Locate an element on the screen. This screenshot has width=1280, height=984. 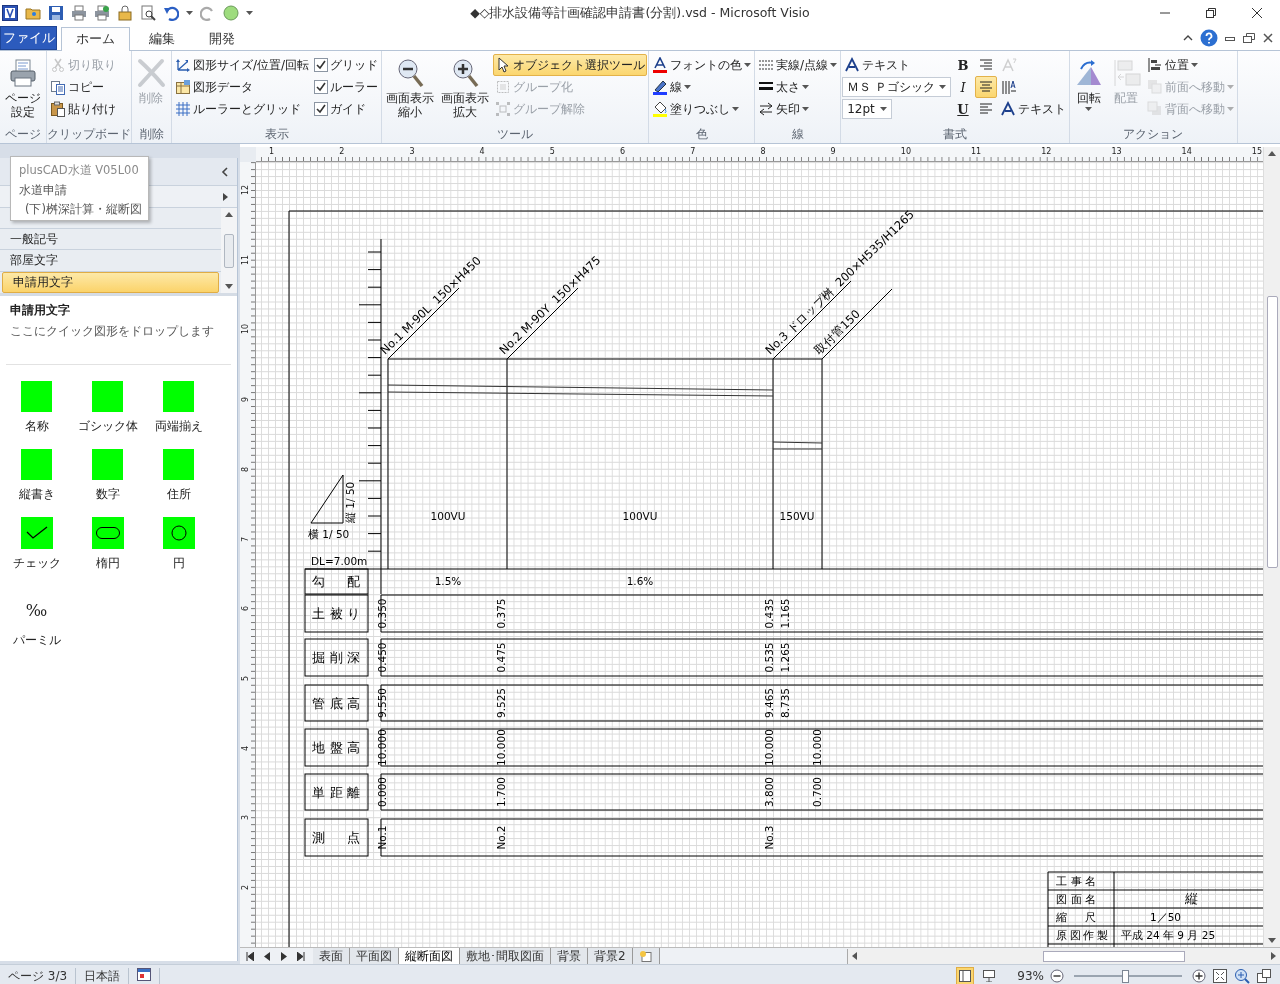
ruler-number: 7 is located at coordinates (245, 539).